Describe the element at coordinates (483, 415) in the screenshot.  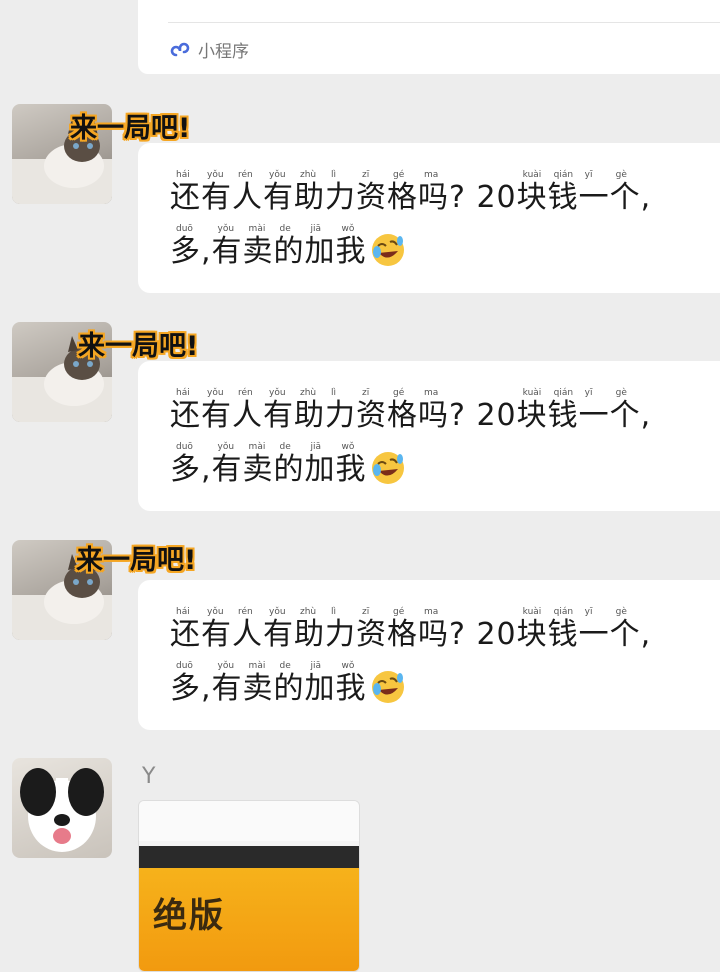
I see `message-text: ? 20` at that location.